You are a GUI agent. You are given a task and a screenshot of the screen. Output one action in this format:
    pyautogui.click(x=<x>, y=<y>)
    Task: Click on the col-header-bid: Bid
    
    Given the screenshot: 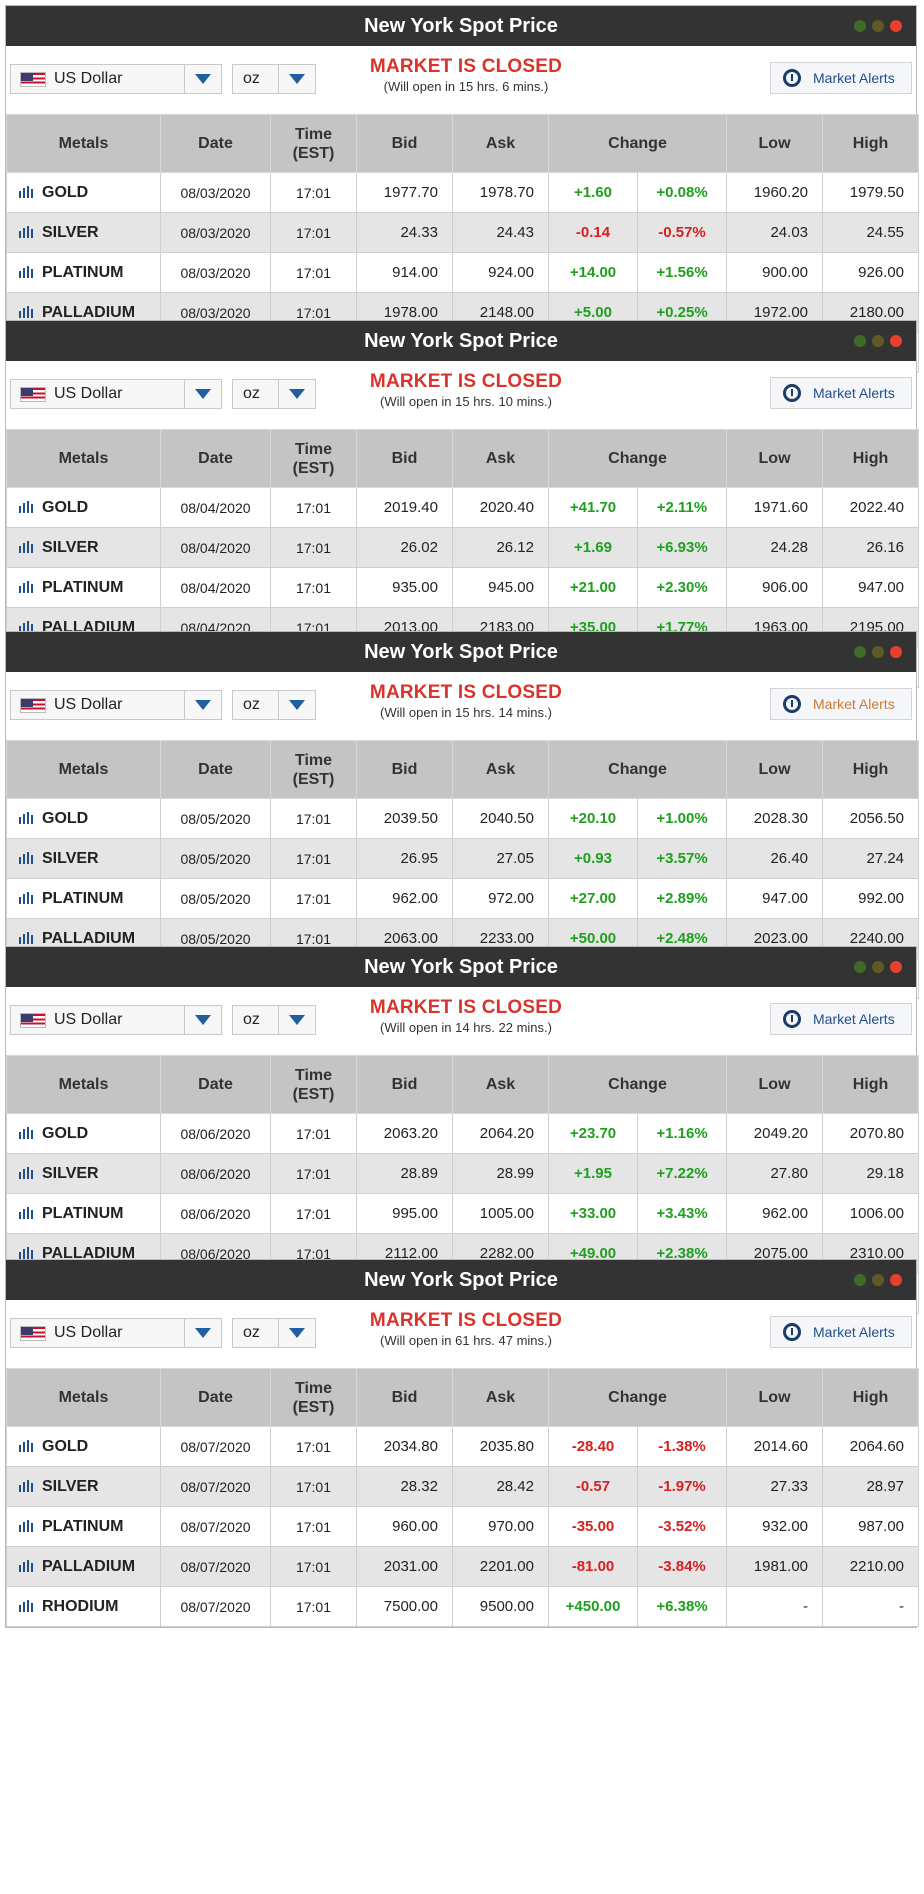 What is the action you would take?
    pyautogui.click(x=404, y=769)
    